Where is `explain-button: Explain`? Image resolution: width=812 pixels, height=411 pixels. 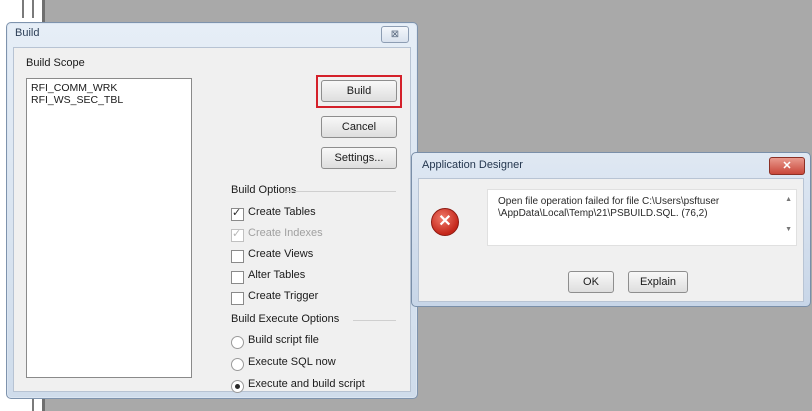
explain-button: Explain is located at coordinates (658, 282).